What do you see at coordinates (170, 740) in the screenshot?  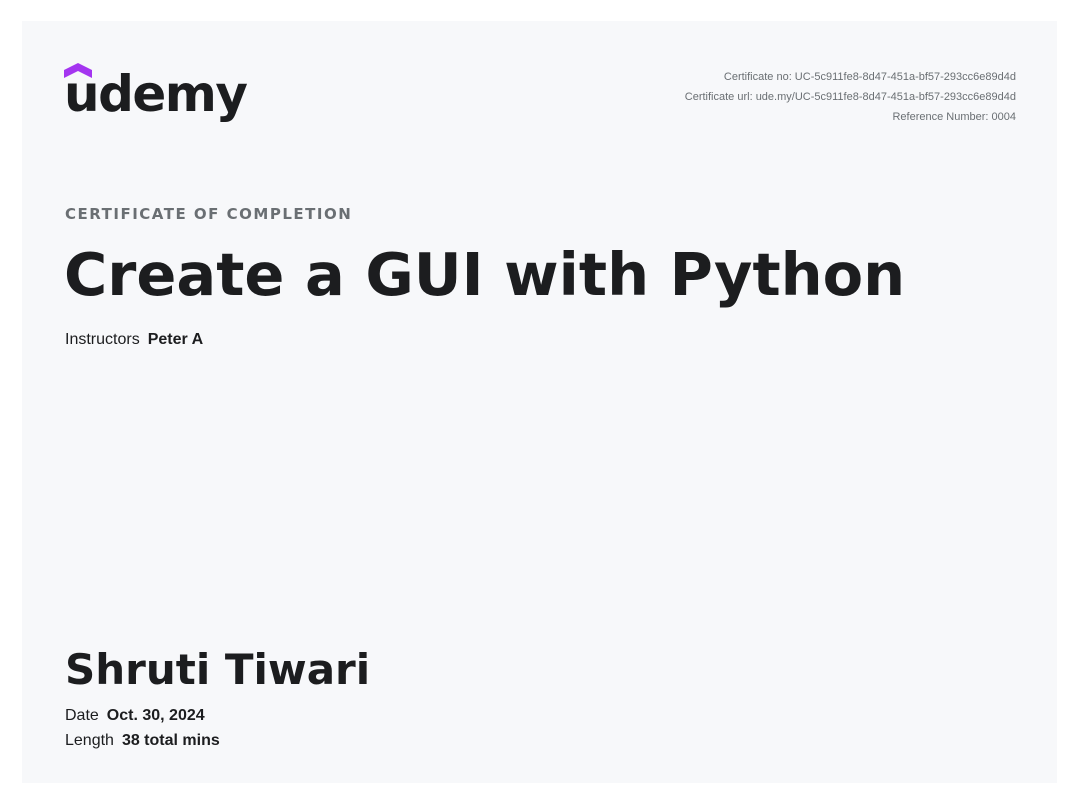 I see `length-value: 38 total mins` at bounding box center [170, 740].